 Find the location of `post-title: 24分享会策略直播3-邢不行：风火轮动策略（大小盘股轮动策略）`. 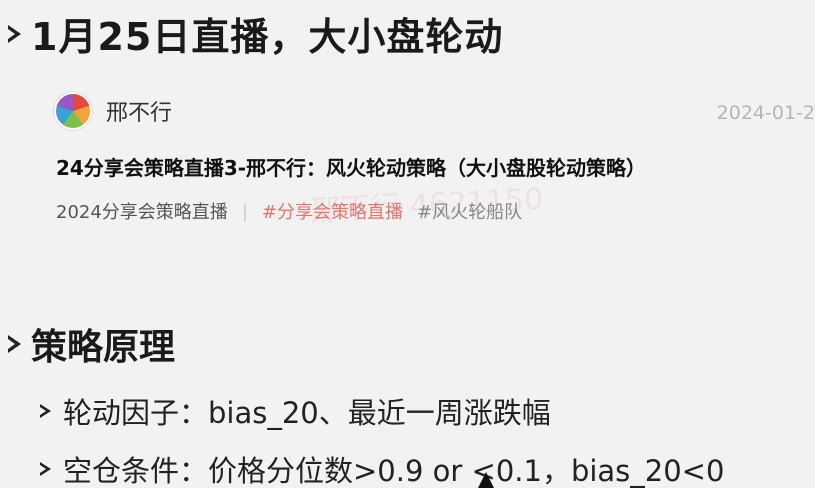

post-title: 24分享会策略直播3-邢不行：风火轮动策略（大小盘股轮动策略） is located at coordinates (351, 166).